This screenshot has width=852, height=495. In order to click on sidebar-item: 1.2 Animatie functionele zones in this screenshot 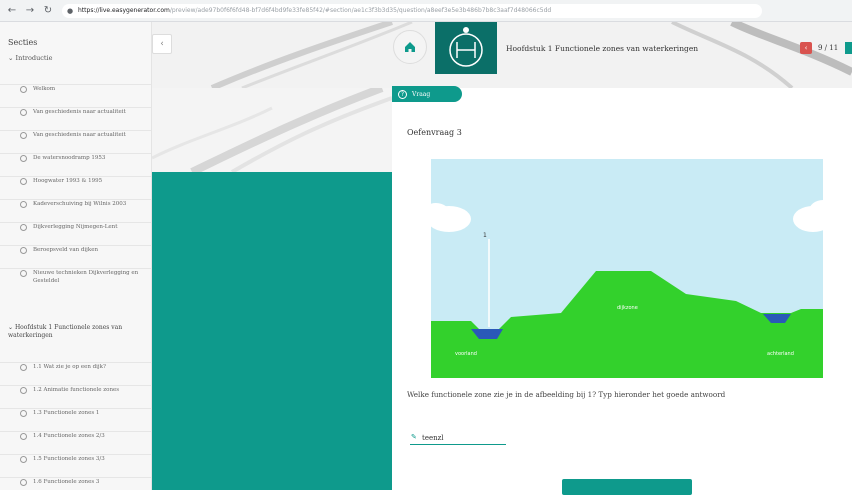, I will do `click(75, 389)`.